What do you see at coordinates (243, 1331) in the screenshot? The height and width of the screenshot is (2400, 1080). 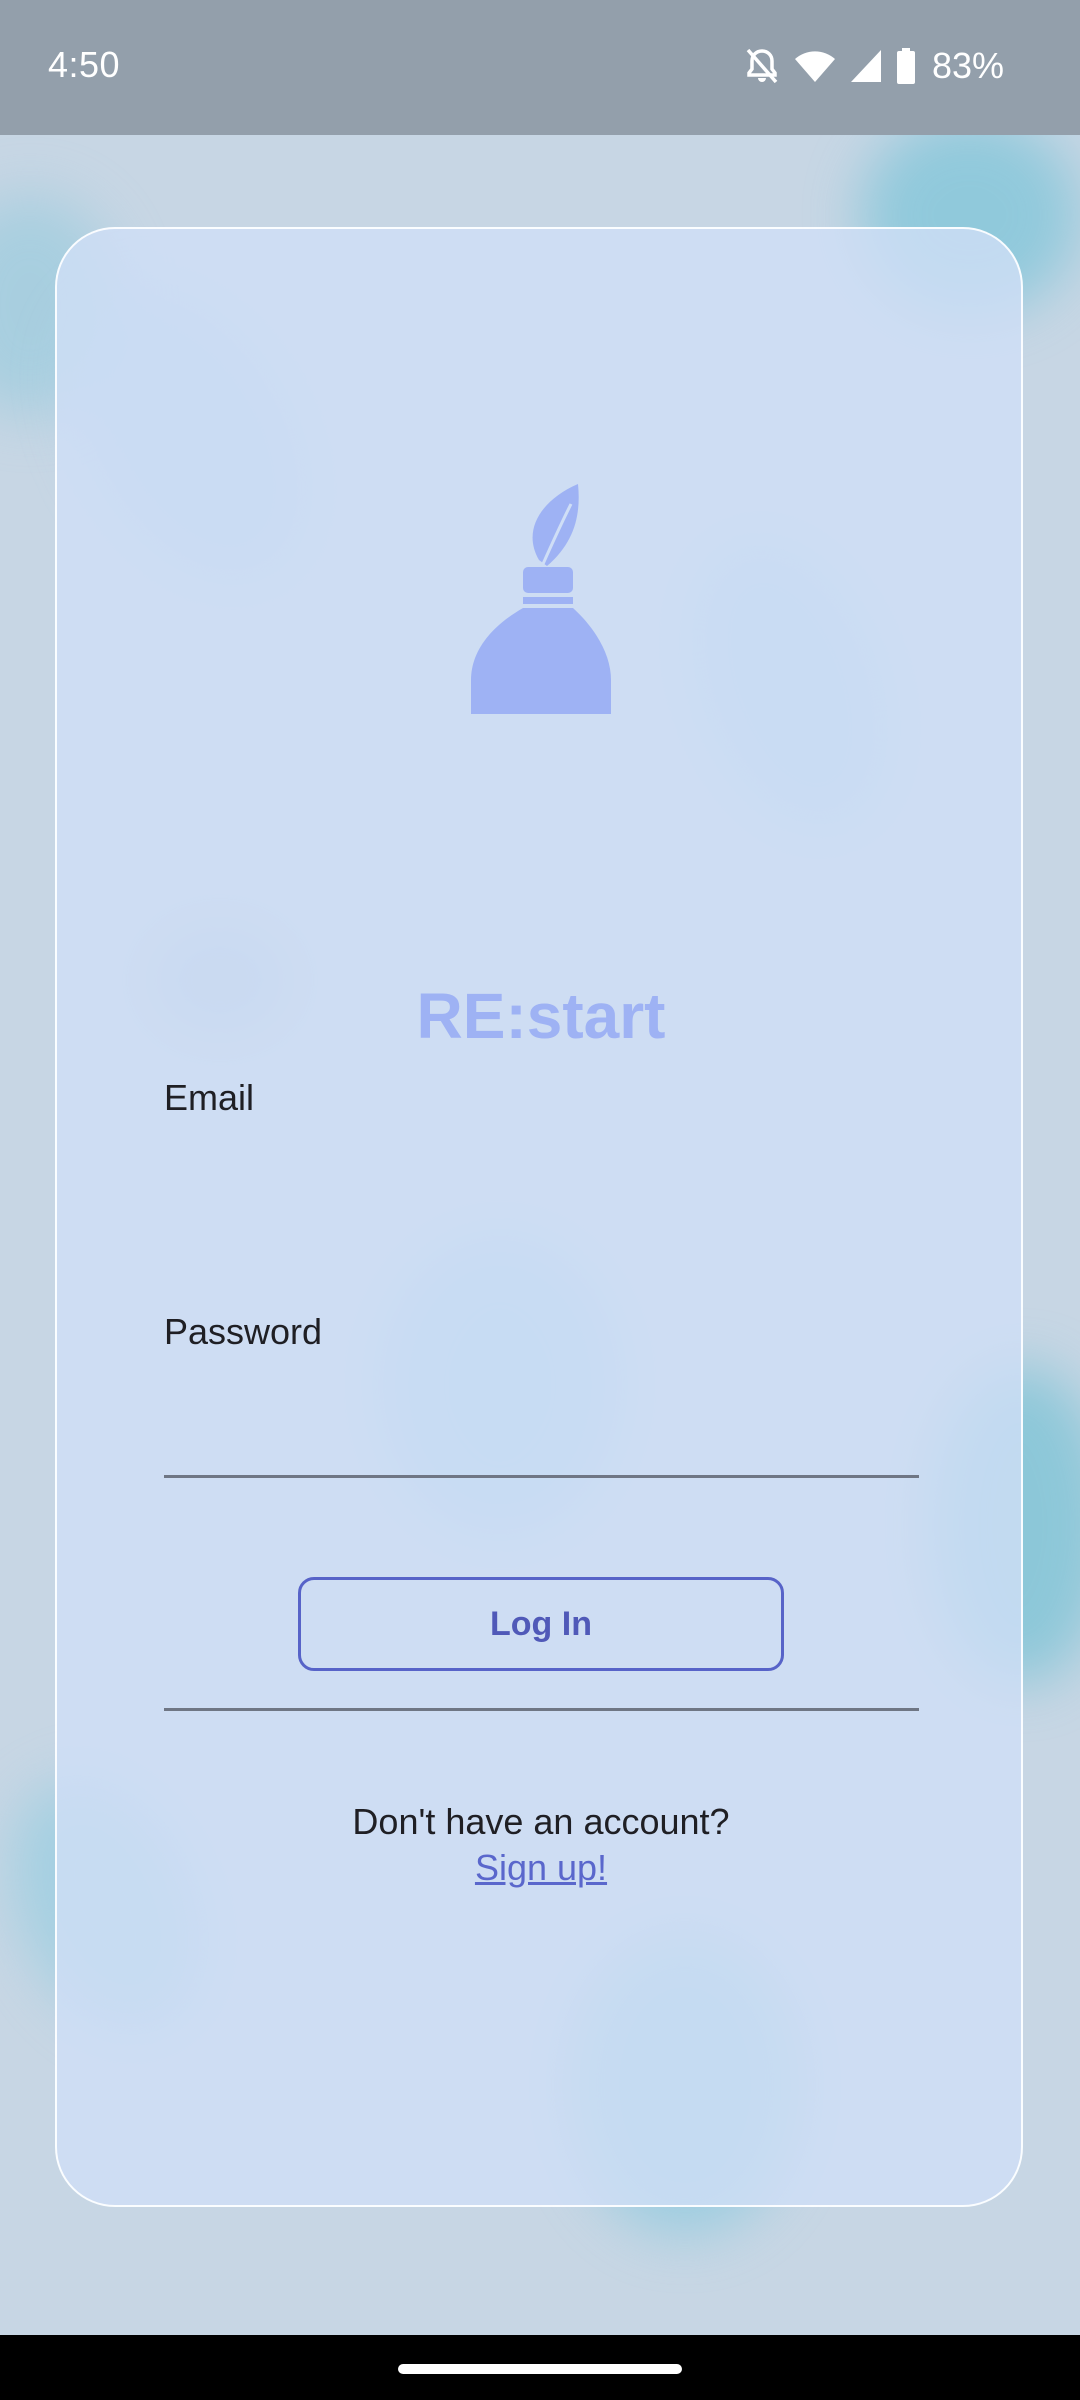 I see `password-label: Password` at bounding box center [243, 1331].